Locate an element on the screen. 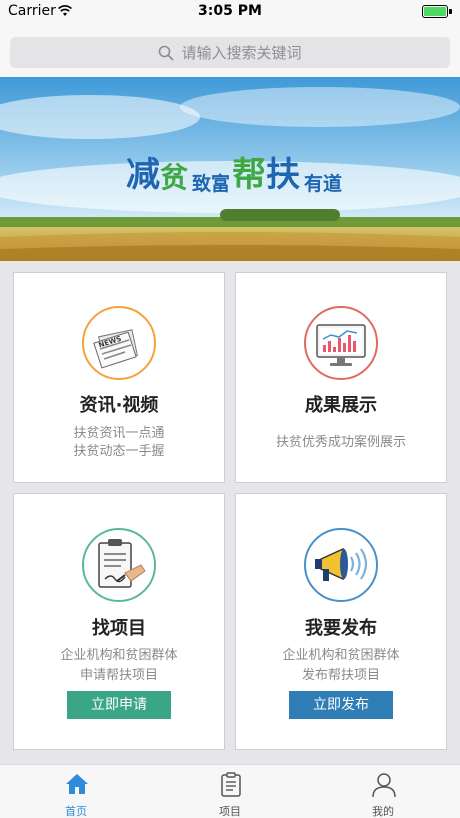 This screenshot has height=818, width=460. tab-projects: 项目 is located at coordinates (230, 791).